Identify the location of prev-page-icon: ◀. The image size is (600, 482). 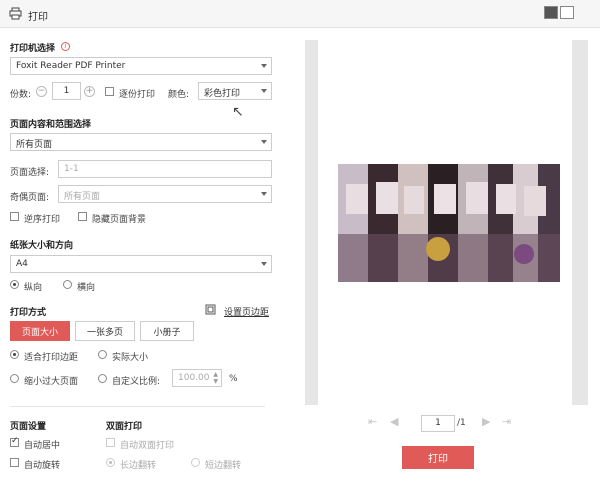
(394, 421).